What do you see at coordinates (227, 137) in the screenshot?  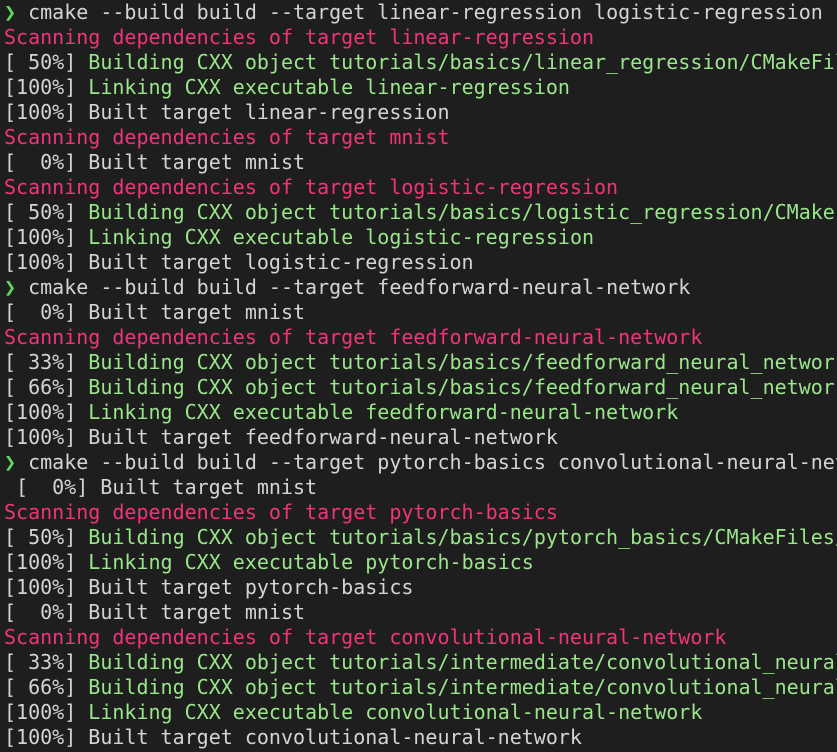 I see `scanning-text: Scanning dependencies of target mnist` at bounding box center [227, 137].